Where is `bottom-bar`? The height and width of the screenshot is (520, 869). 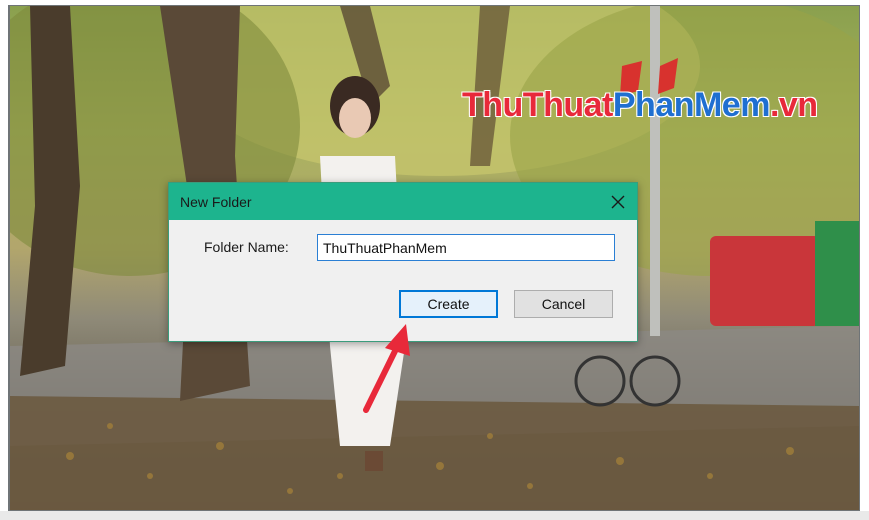 bottom-bar is located at coordinates (434, 515).